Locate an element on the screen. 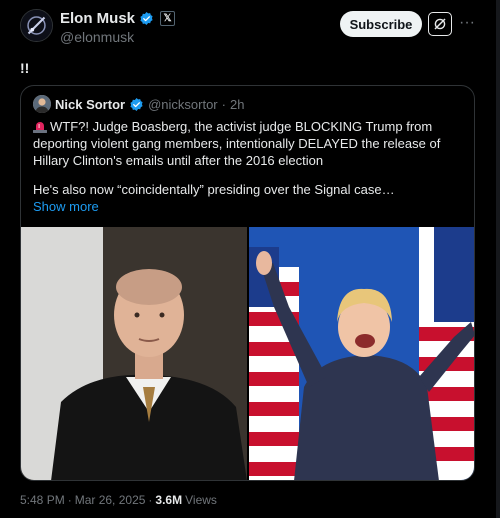 Image resolution: width=500 pixels, height=518 pixels. avatar-image is located at coordinates (36, 25).